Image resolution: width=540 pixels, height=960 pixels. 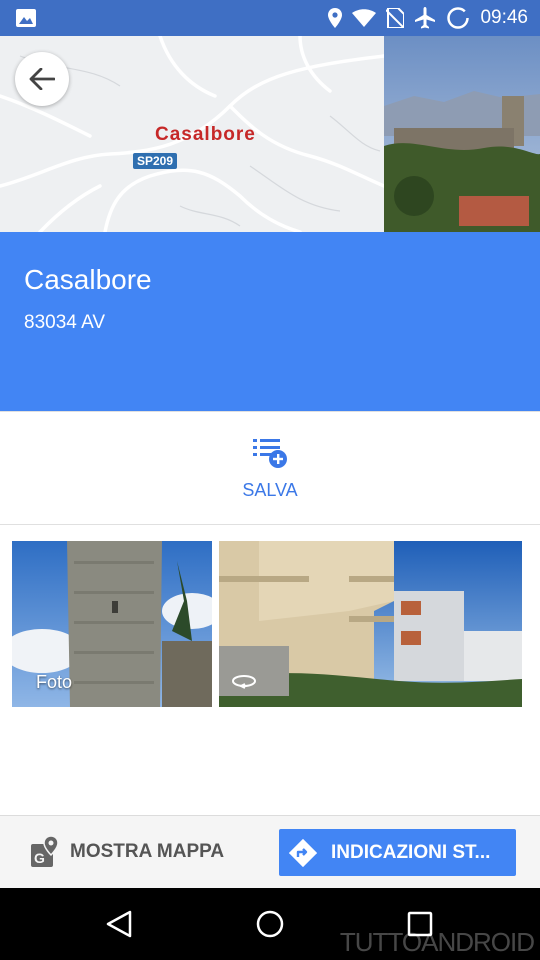 What do you see at coordinates (270, 18) in the screenshot?
I see `status-bar: 09:46` at bounding box center [270, 18].